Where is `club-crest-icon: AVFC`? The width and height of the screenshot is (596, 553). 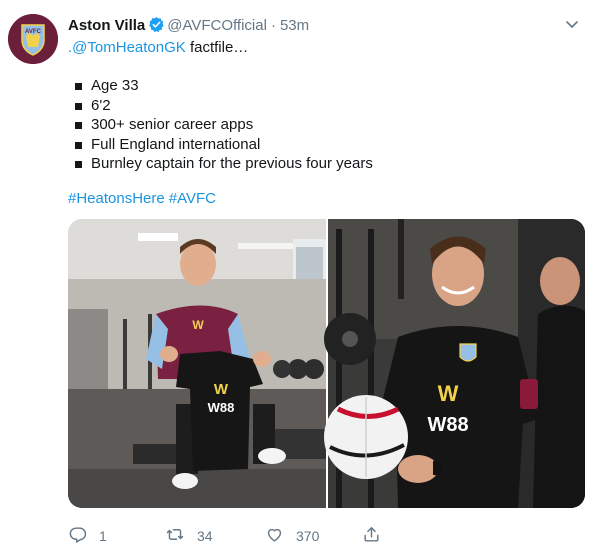
club-crest-icon: AVFC is located at coordinates (33, 39).